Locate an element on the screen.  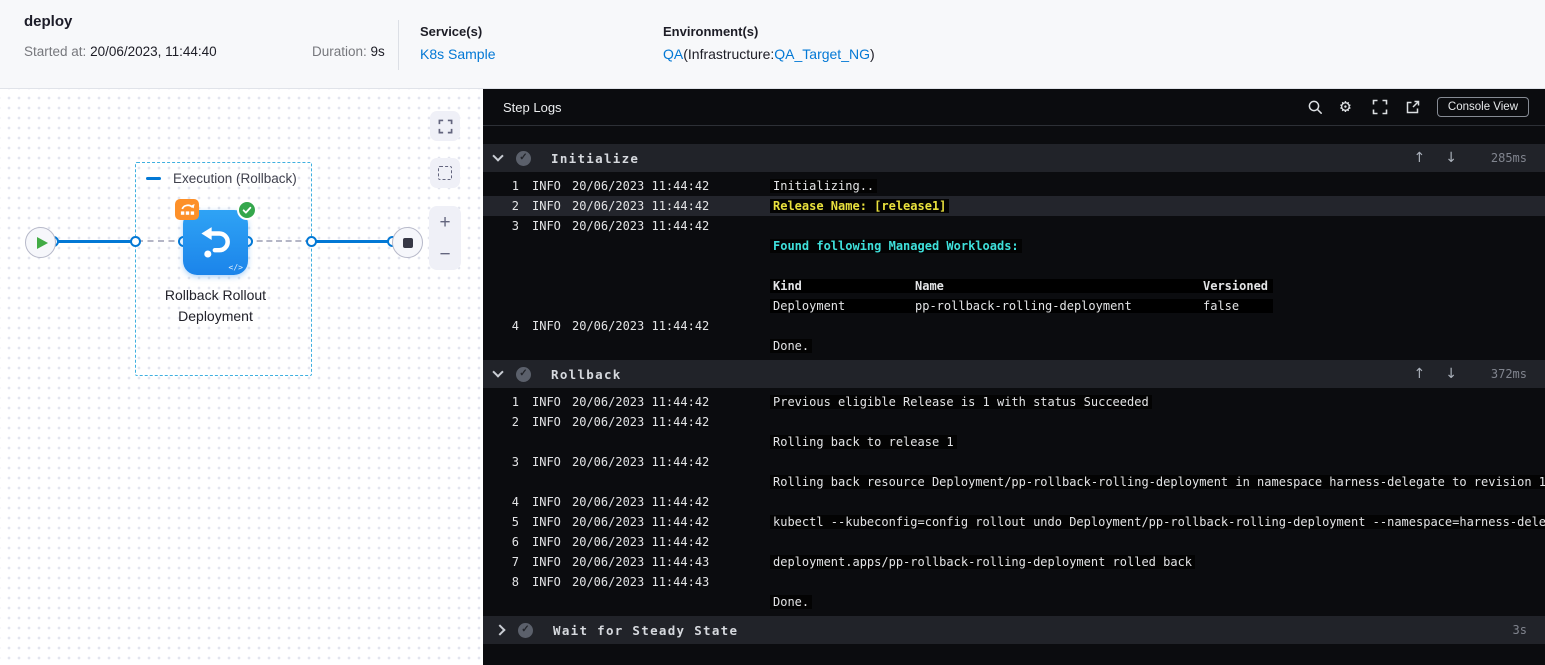
gear-icon: ⚙ is located at coordinates (1345, 107).